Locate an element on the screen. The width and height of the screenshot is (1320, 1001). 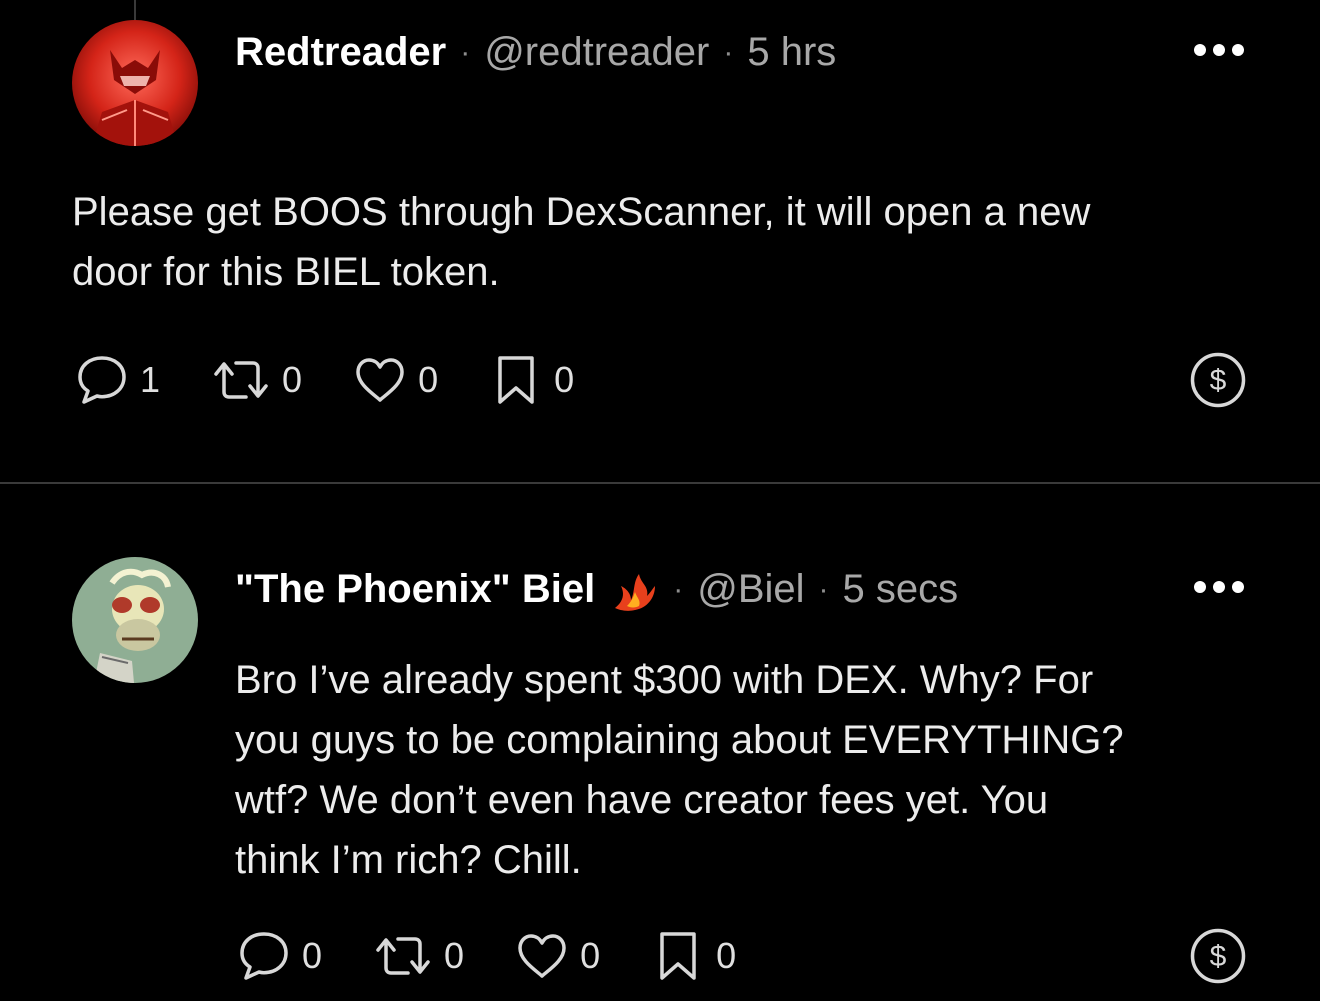
red-masked-warrior-avatar-icon is located at coordinates (135, 83).